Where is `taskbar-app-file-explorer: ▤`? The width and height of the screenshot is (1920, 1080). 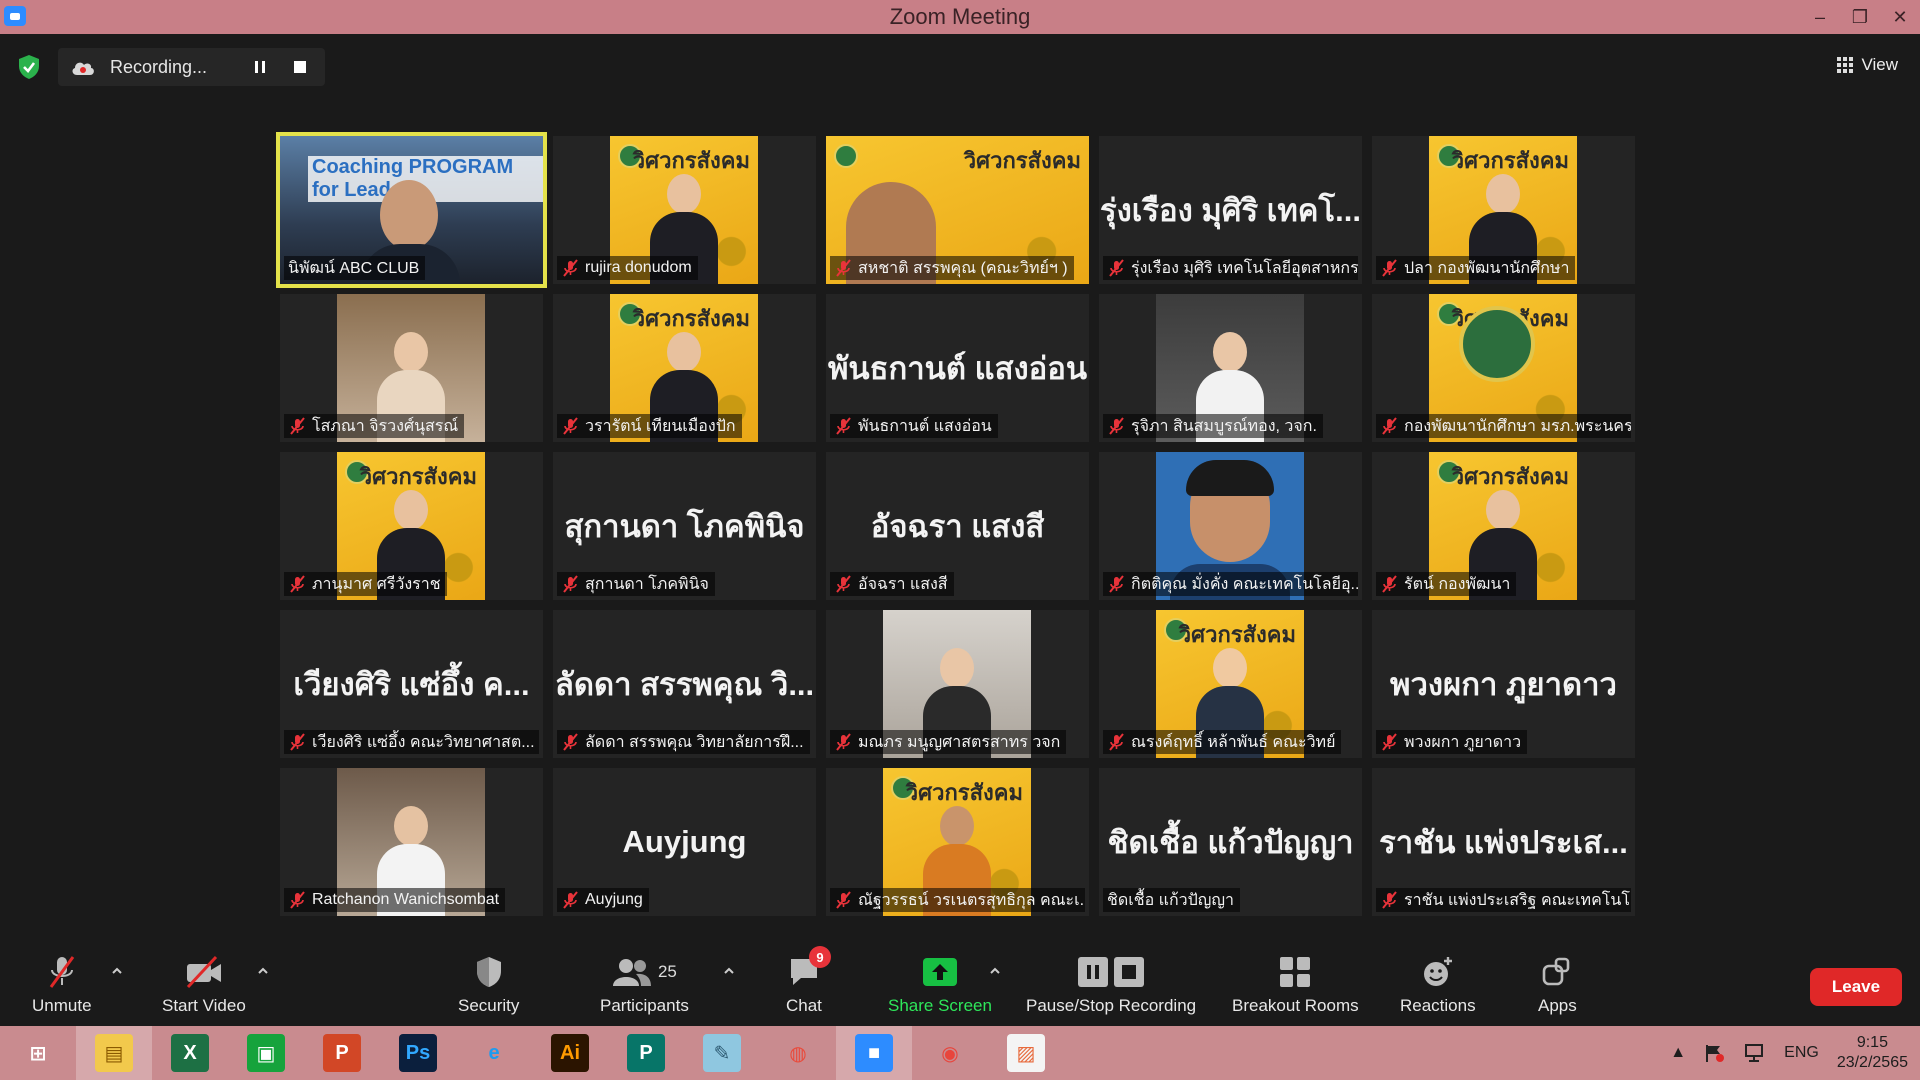
taskbar-app-file-explorer: ▤ is located at coordinates (114, 1053).